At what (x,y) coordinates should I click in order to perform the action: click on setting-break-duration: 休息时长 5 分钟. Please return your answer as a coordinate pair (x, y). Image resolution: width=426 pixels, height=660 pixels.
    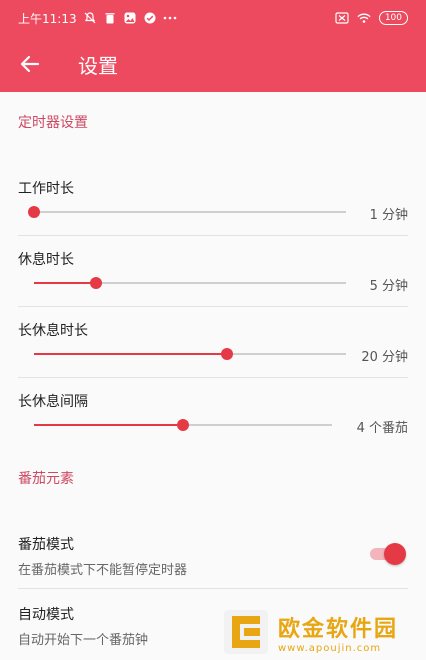
    Looking at the image, I should click on (213, 274).